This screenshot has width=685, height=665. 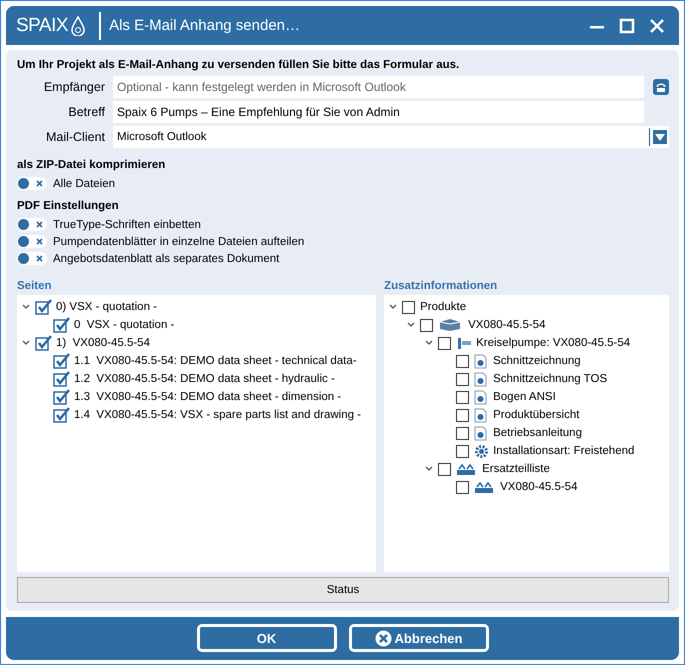 I want to click on logo-drop-icon, so click(x=78, y=26).